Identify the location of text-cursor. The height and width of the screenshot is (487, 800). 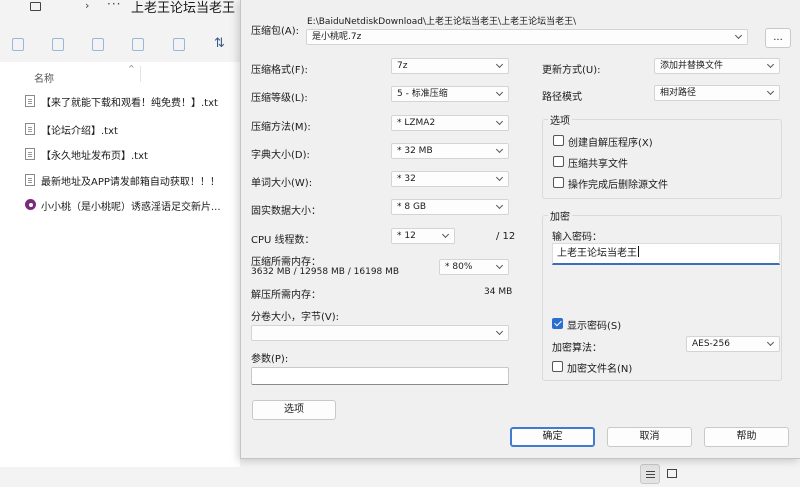
(638, 251).